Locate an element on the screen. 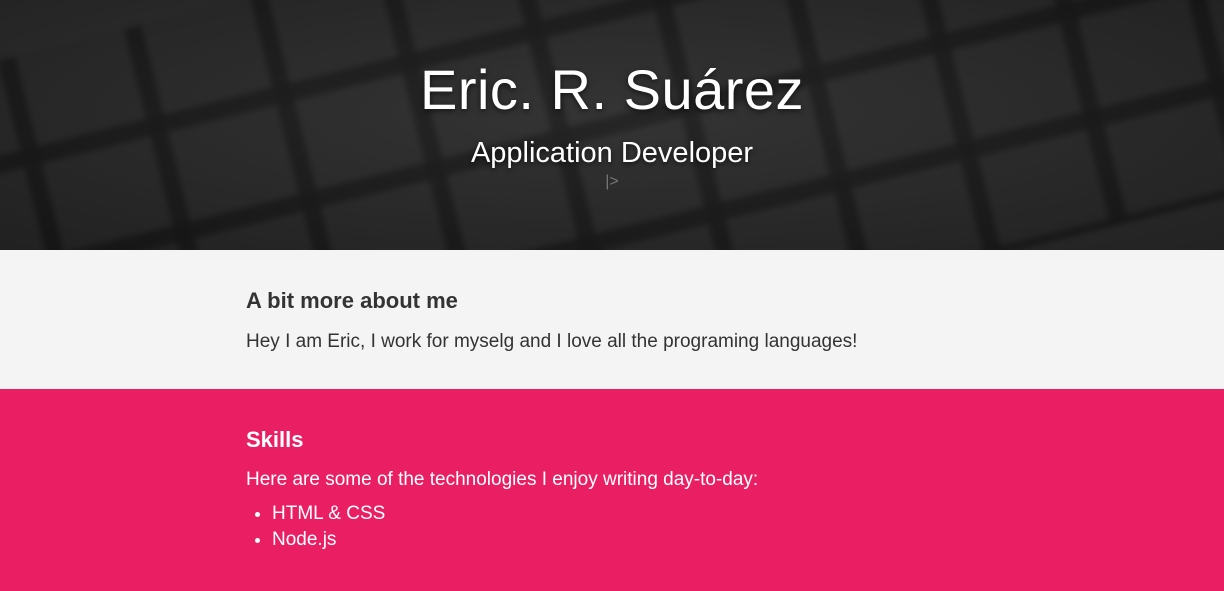 This screenshot has width=1224, height=591. typing-cursor: |> is located at coordinates (612, 181).